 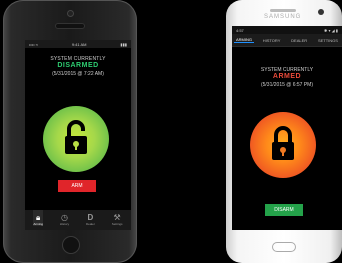 I want to click on lock-icon: 🔒︎, so click(x=38, y=217).